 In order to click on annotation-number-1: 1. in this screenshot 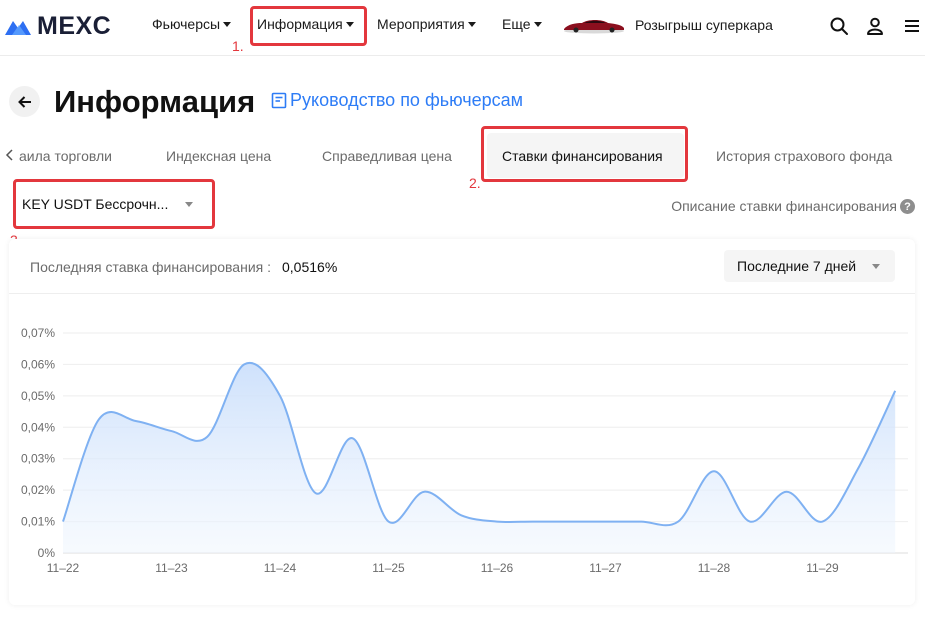, I will do `click(238, 46)`.